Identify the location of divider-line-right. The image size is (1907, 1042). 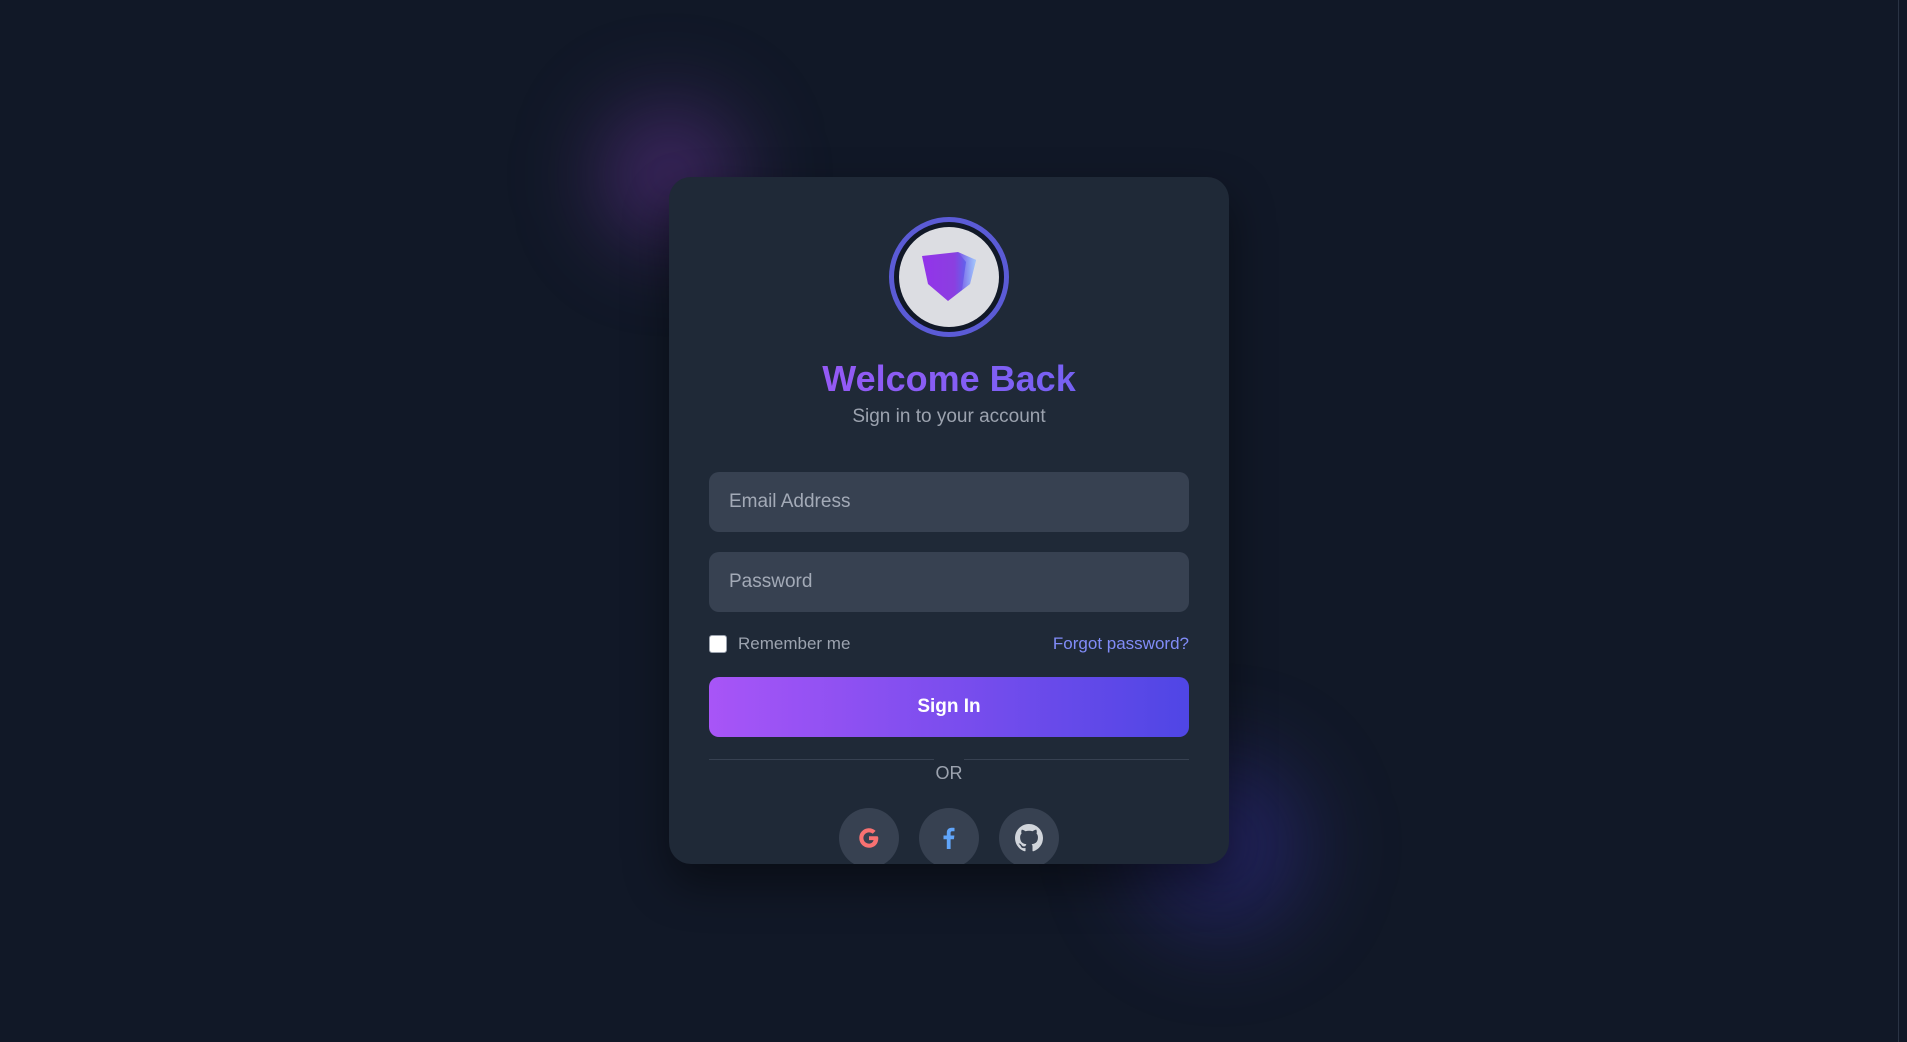
(1076, 759).